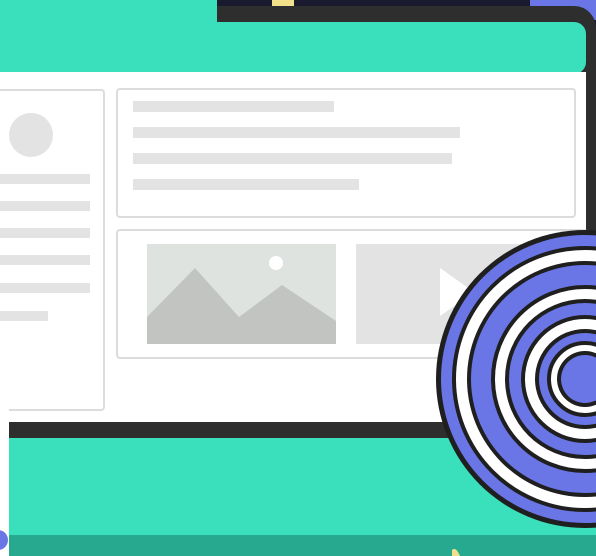 The width and height of the screenshot is (596, 556). Describe the element at coordinates (4, 439) in the screenshot. I see `left-sheet` at that location.